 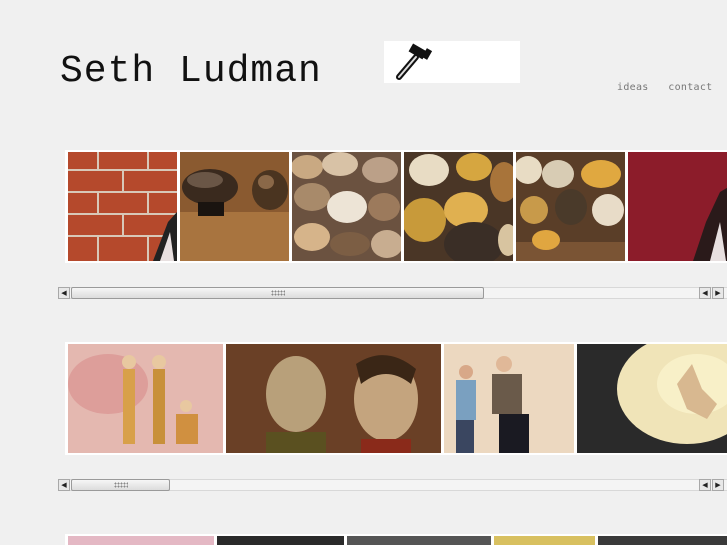 I want to click on thumb-painted-stones, so click(x=570, y=206).